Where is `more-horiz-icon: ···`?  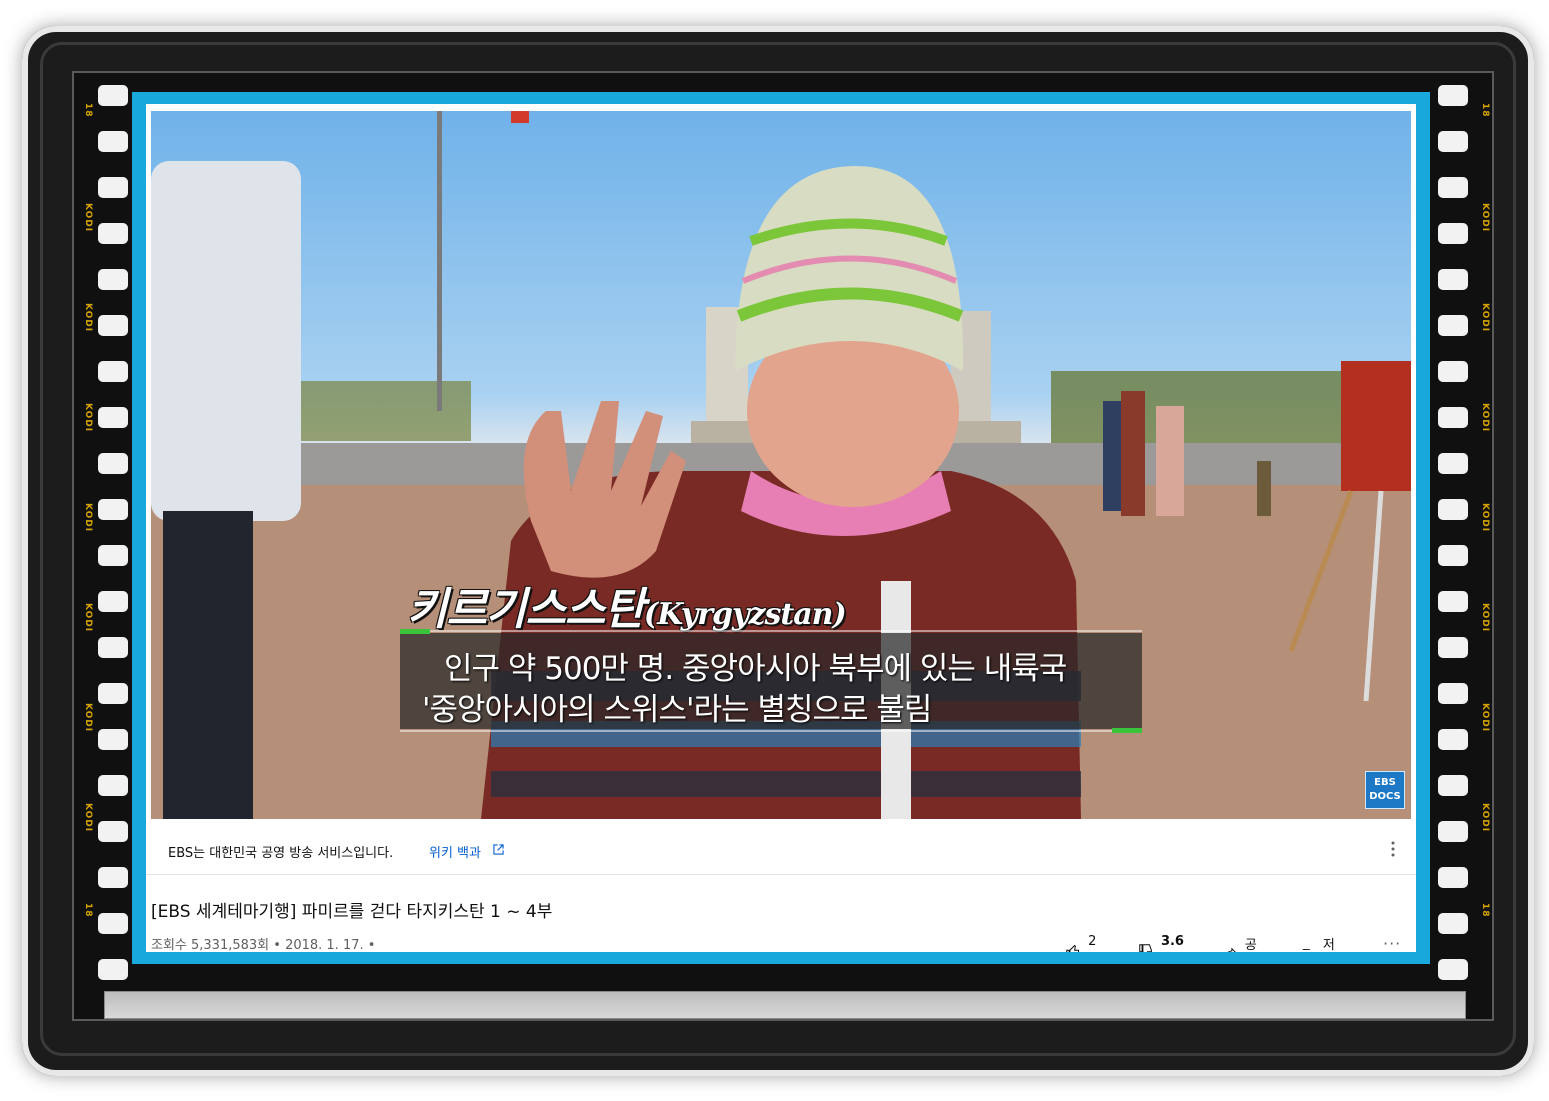
more-horiz-icon: ··· is located at coordinates (1392, 943).